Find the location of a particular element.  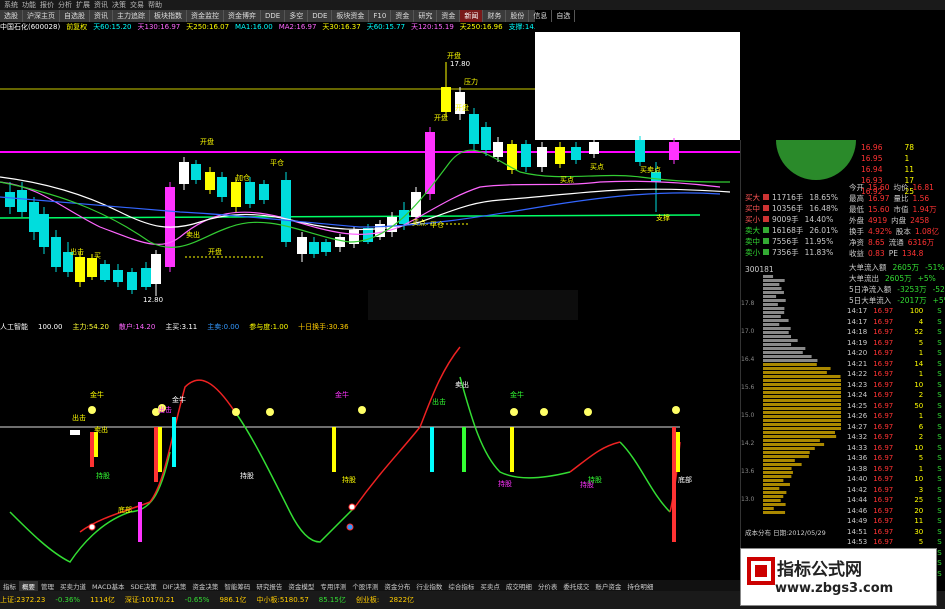

profile-y-tick-0: 17.8 is located at coordinates (748, 303).